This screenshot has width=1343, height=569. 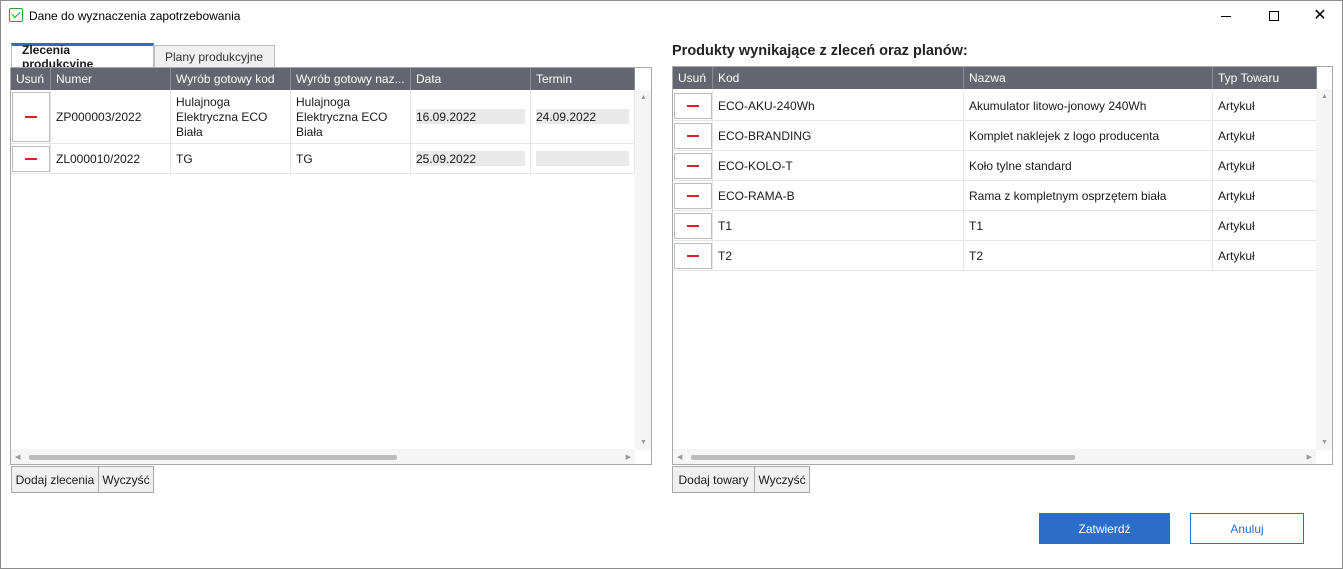 I want to click on cell-wyrob-nazwa: TG, so click(x=351, y=158).